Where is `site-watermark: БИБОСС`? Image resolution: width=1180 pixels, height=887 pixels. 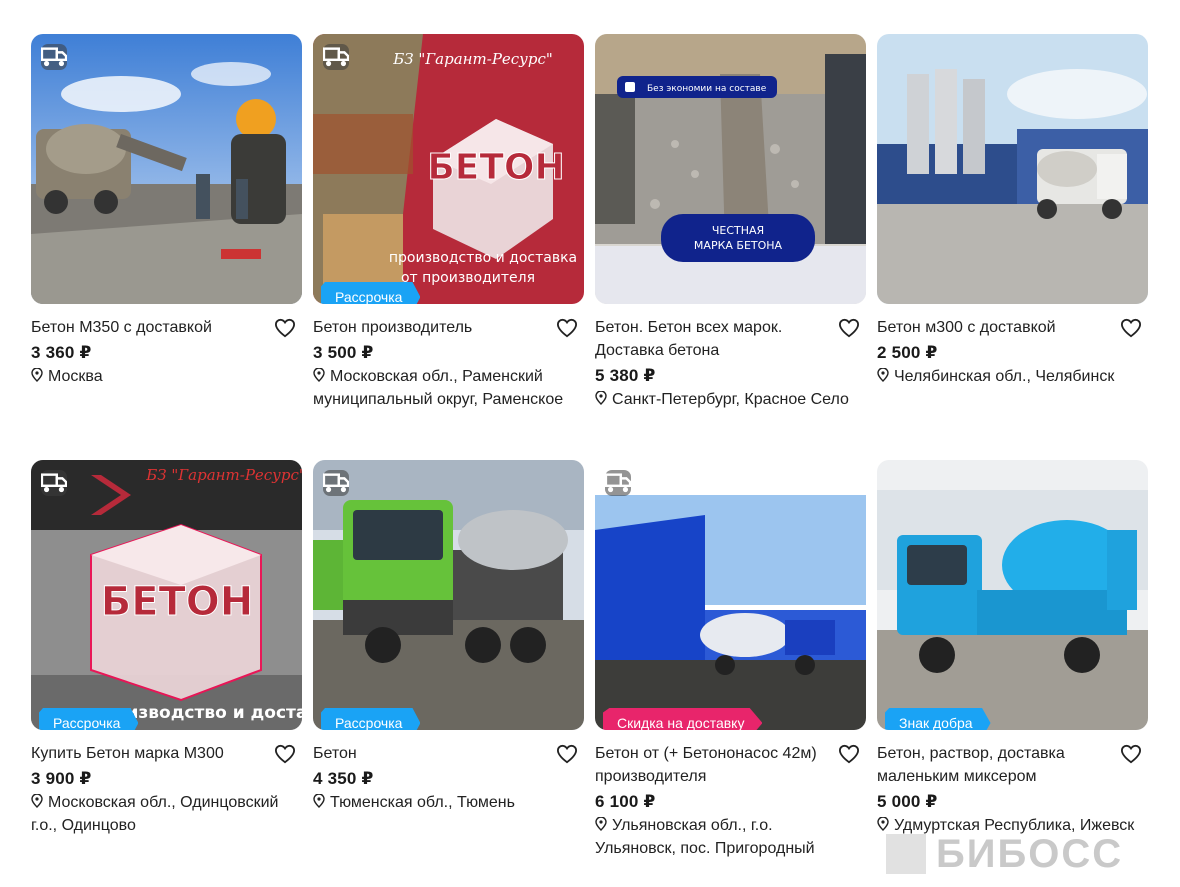
site-watermark: БИБОСС is located at coordinates (1004, 854).